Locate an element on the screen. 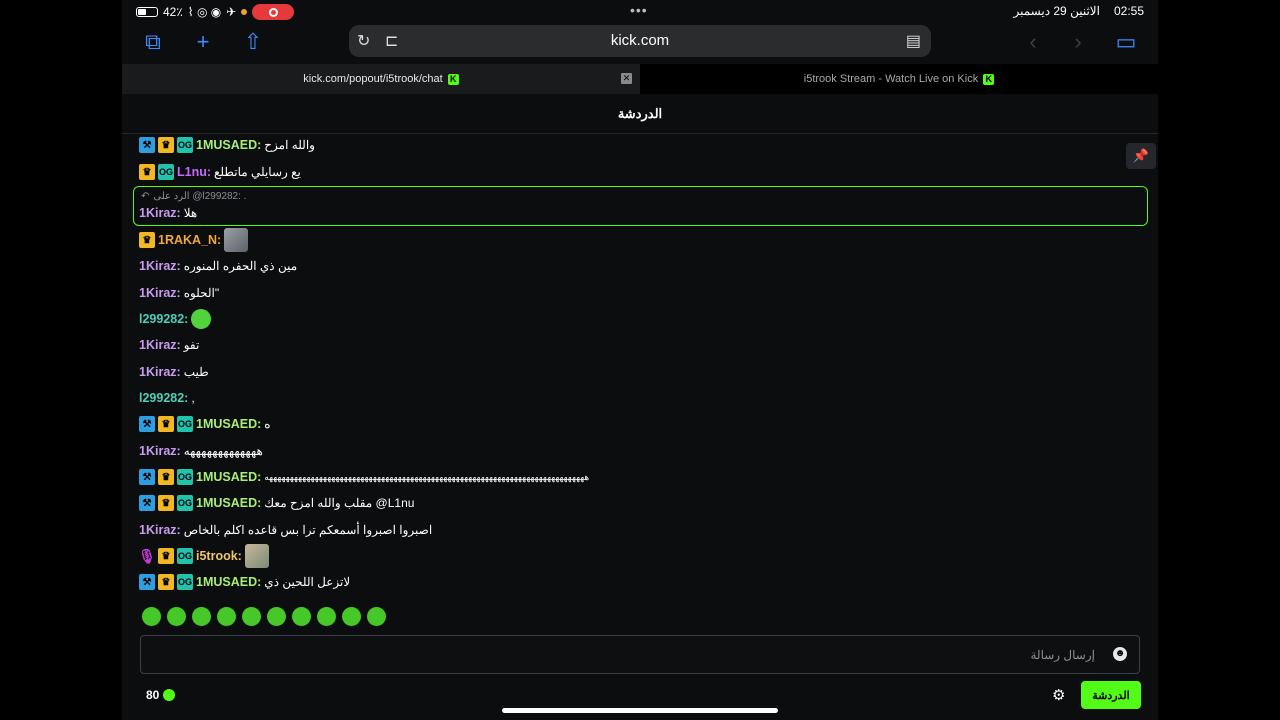 Image resolution: width=1280 pixels, height=720 pixels. viewer-count: 80 is located at coordinates (161, 695).